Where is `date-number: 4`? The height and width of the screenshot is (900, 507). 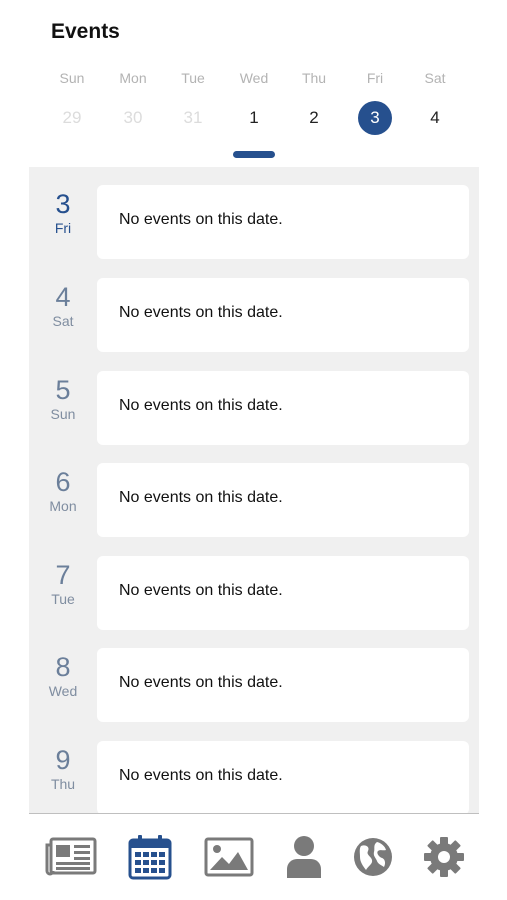
date-number: 4 is located at coordinates (63, 297).